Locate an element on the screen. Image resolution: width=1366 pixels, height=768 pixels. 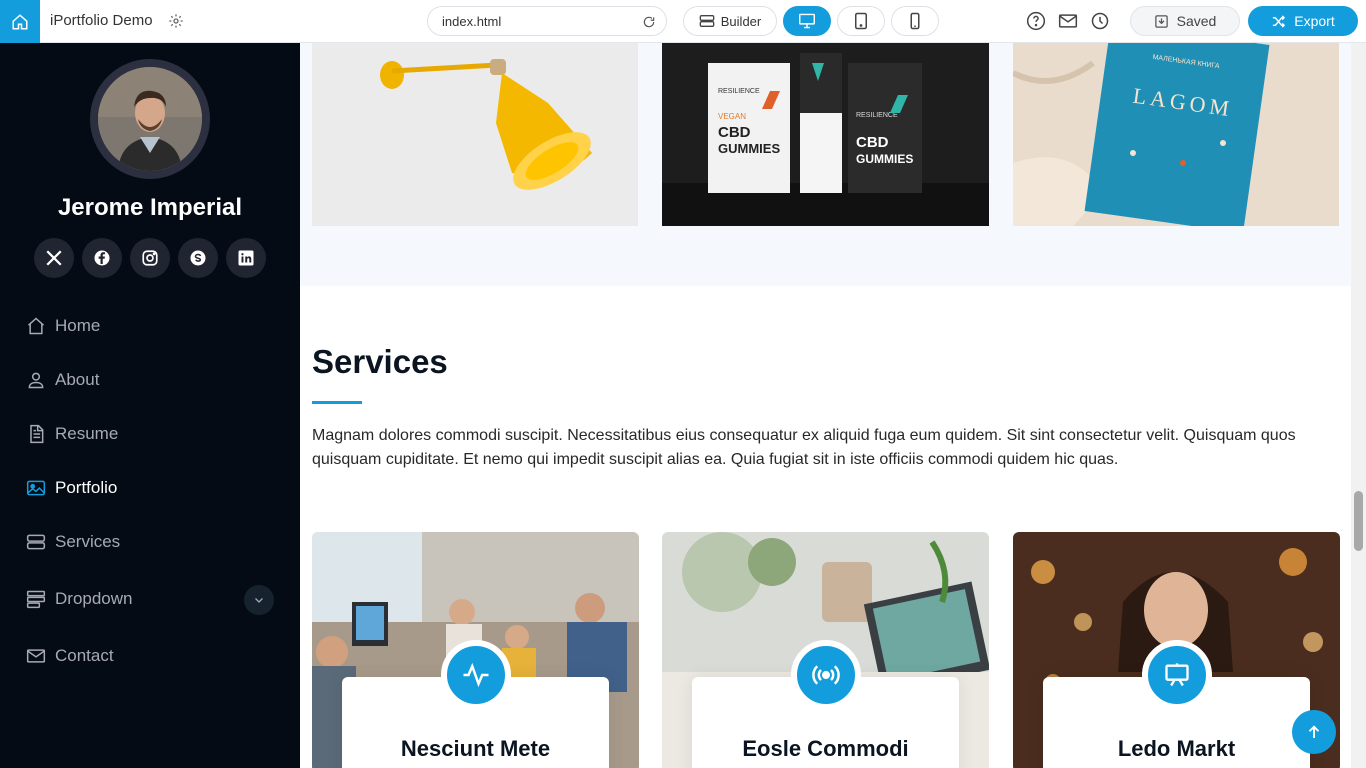
hdd-stack-icon is located at coordinates (36, 542).